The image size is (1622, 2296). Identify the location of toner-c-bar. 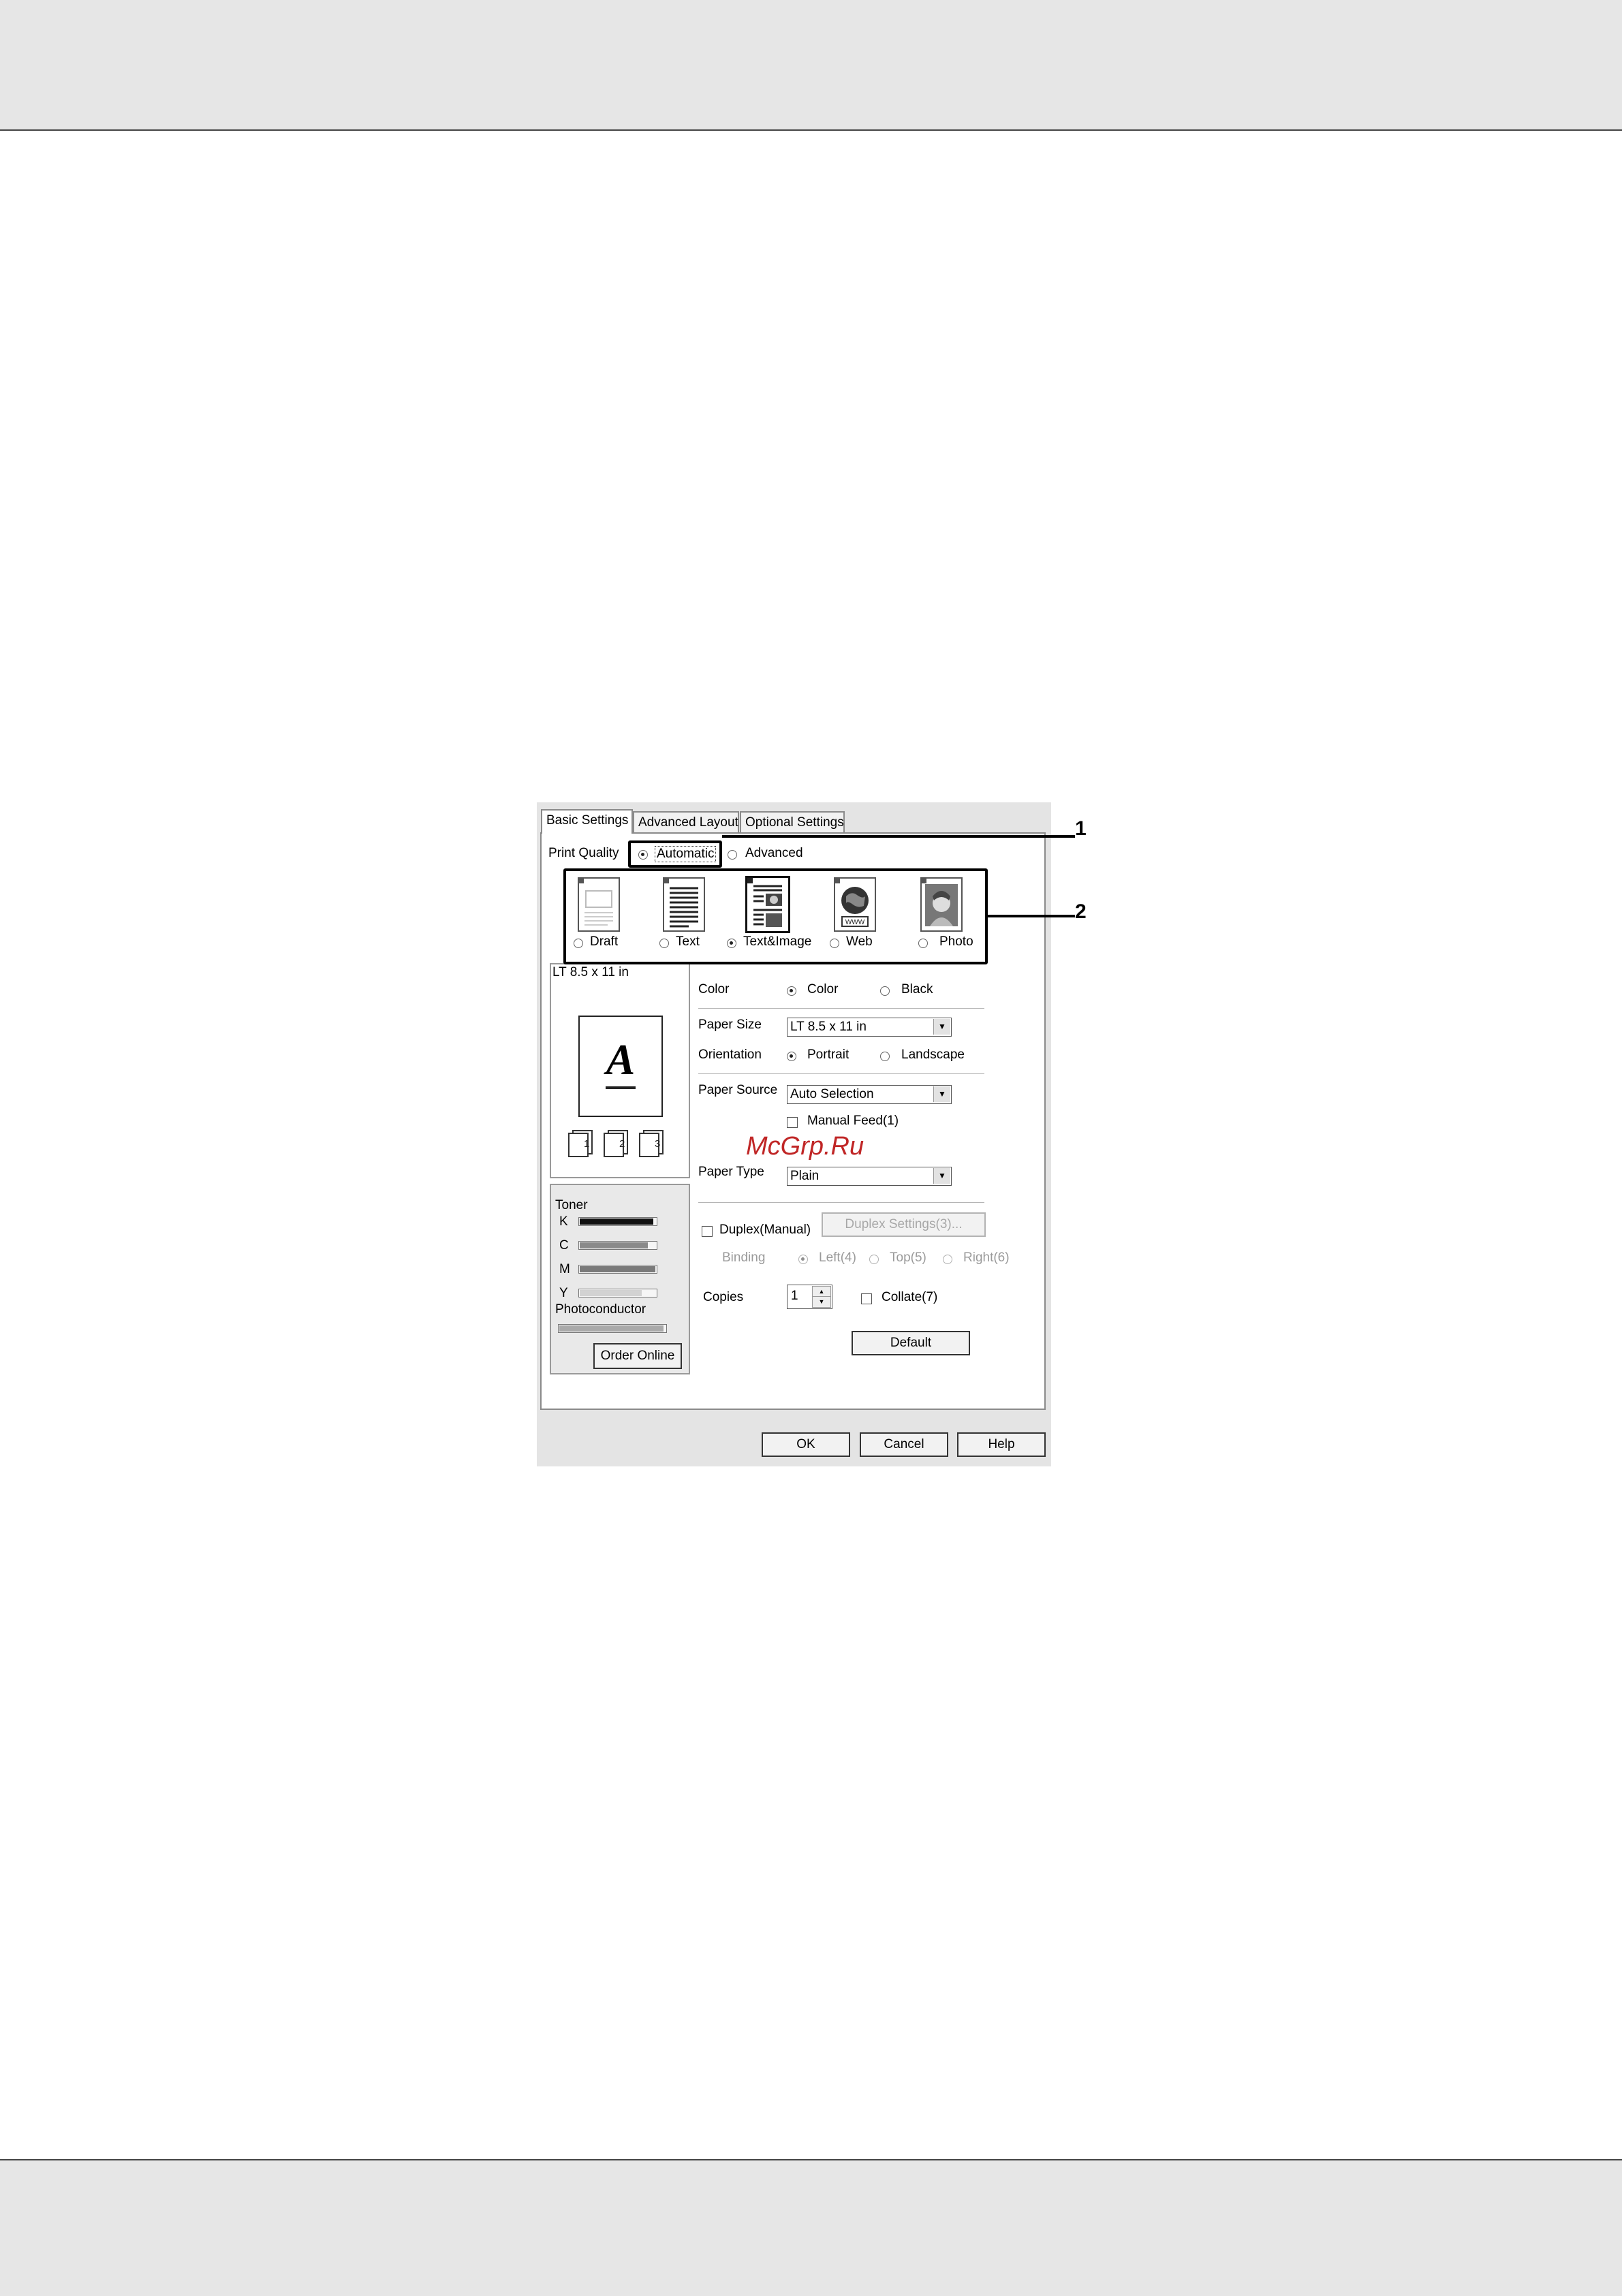
(617, 1245).